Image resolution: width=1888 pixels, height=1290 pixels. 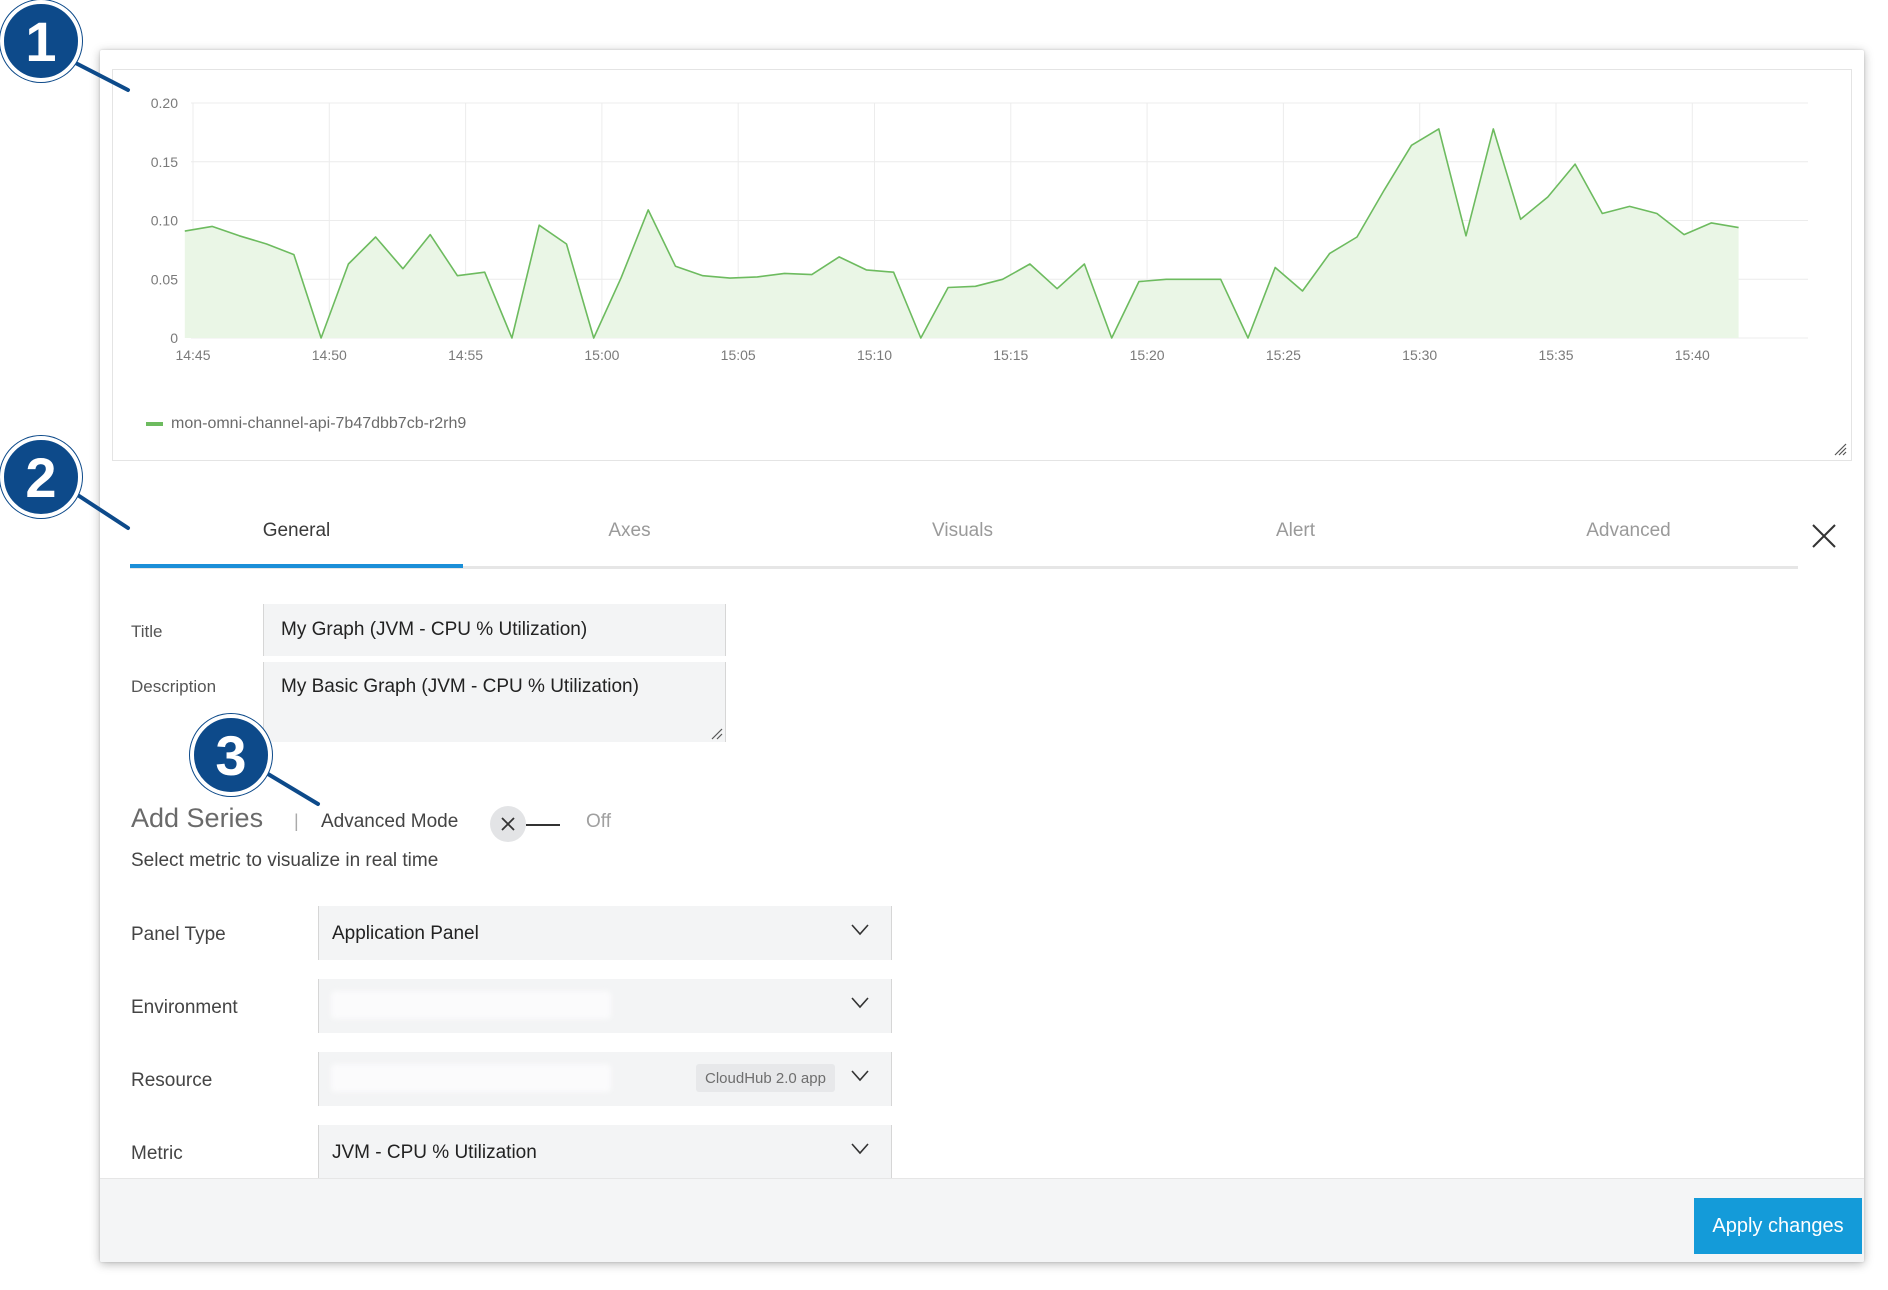 What do you see at coordinates (471, 1005) in the screenshot?
I see `redacted-environment` at bounding box center [471, 1005].